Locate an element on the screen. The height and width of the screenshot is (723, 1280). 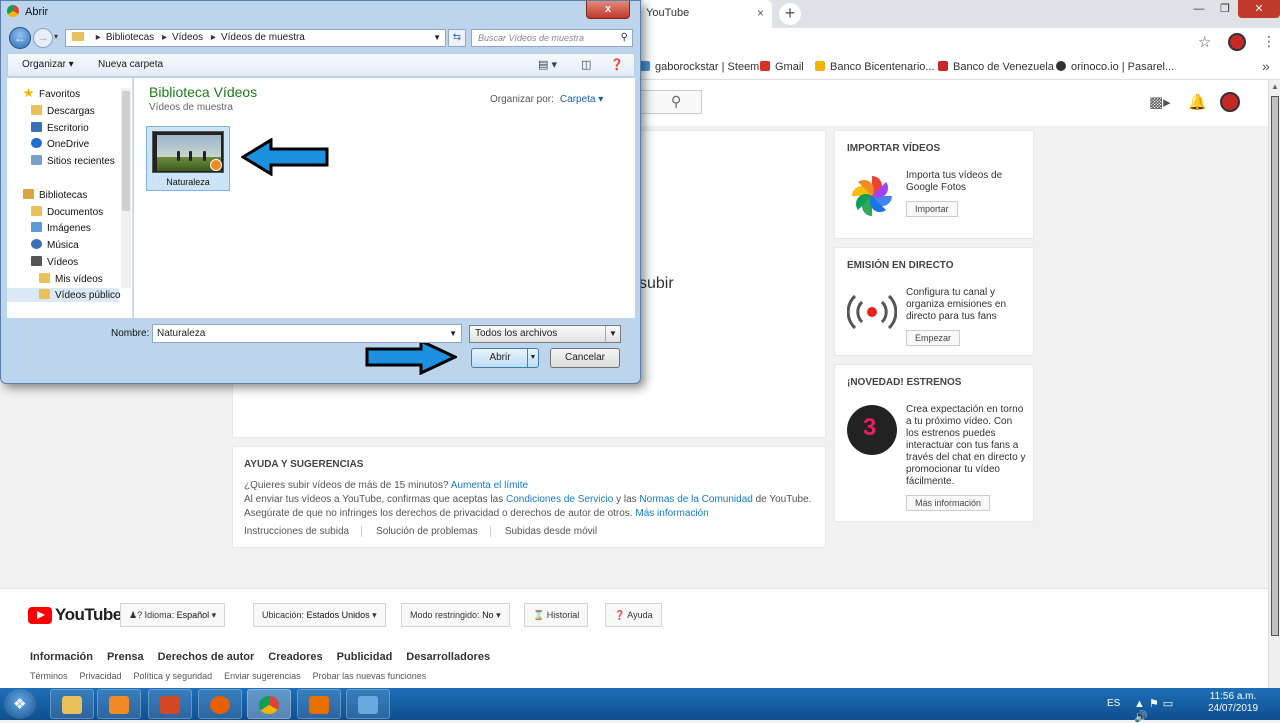
more-info-link: Más información is located at coordinates (671, 513).